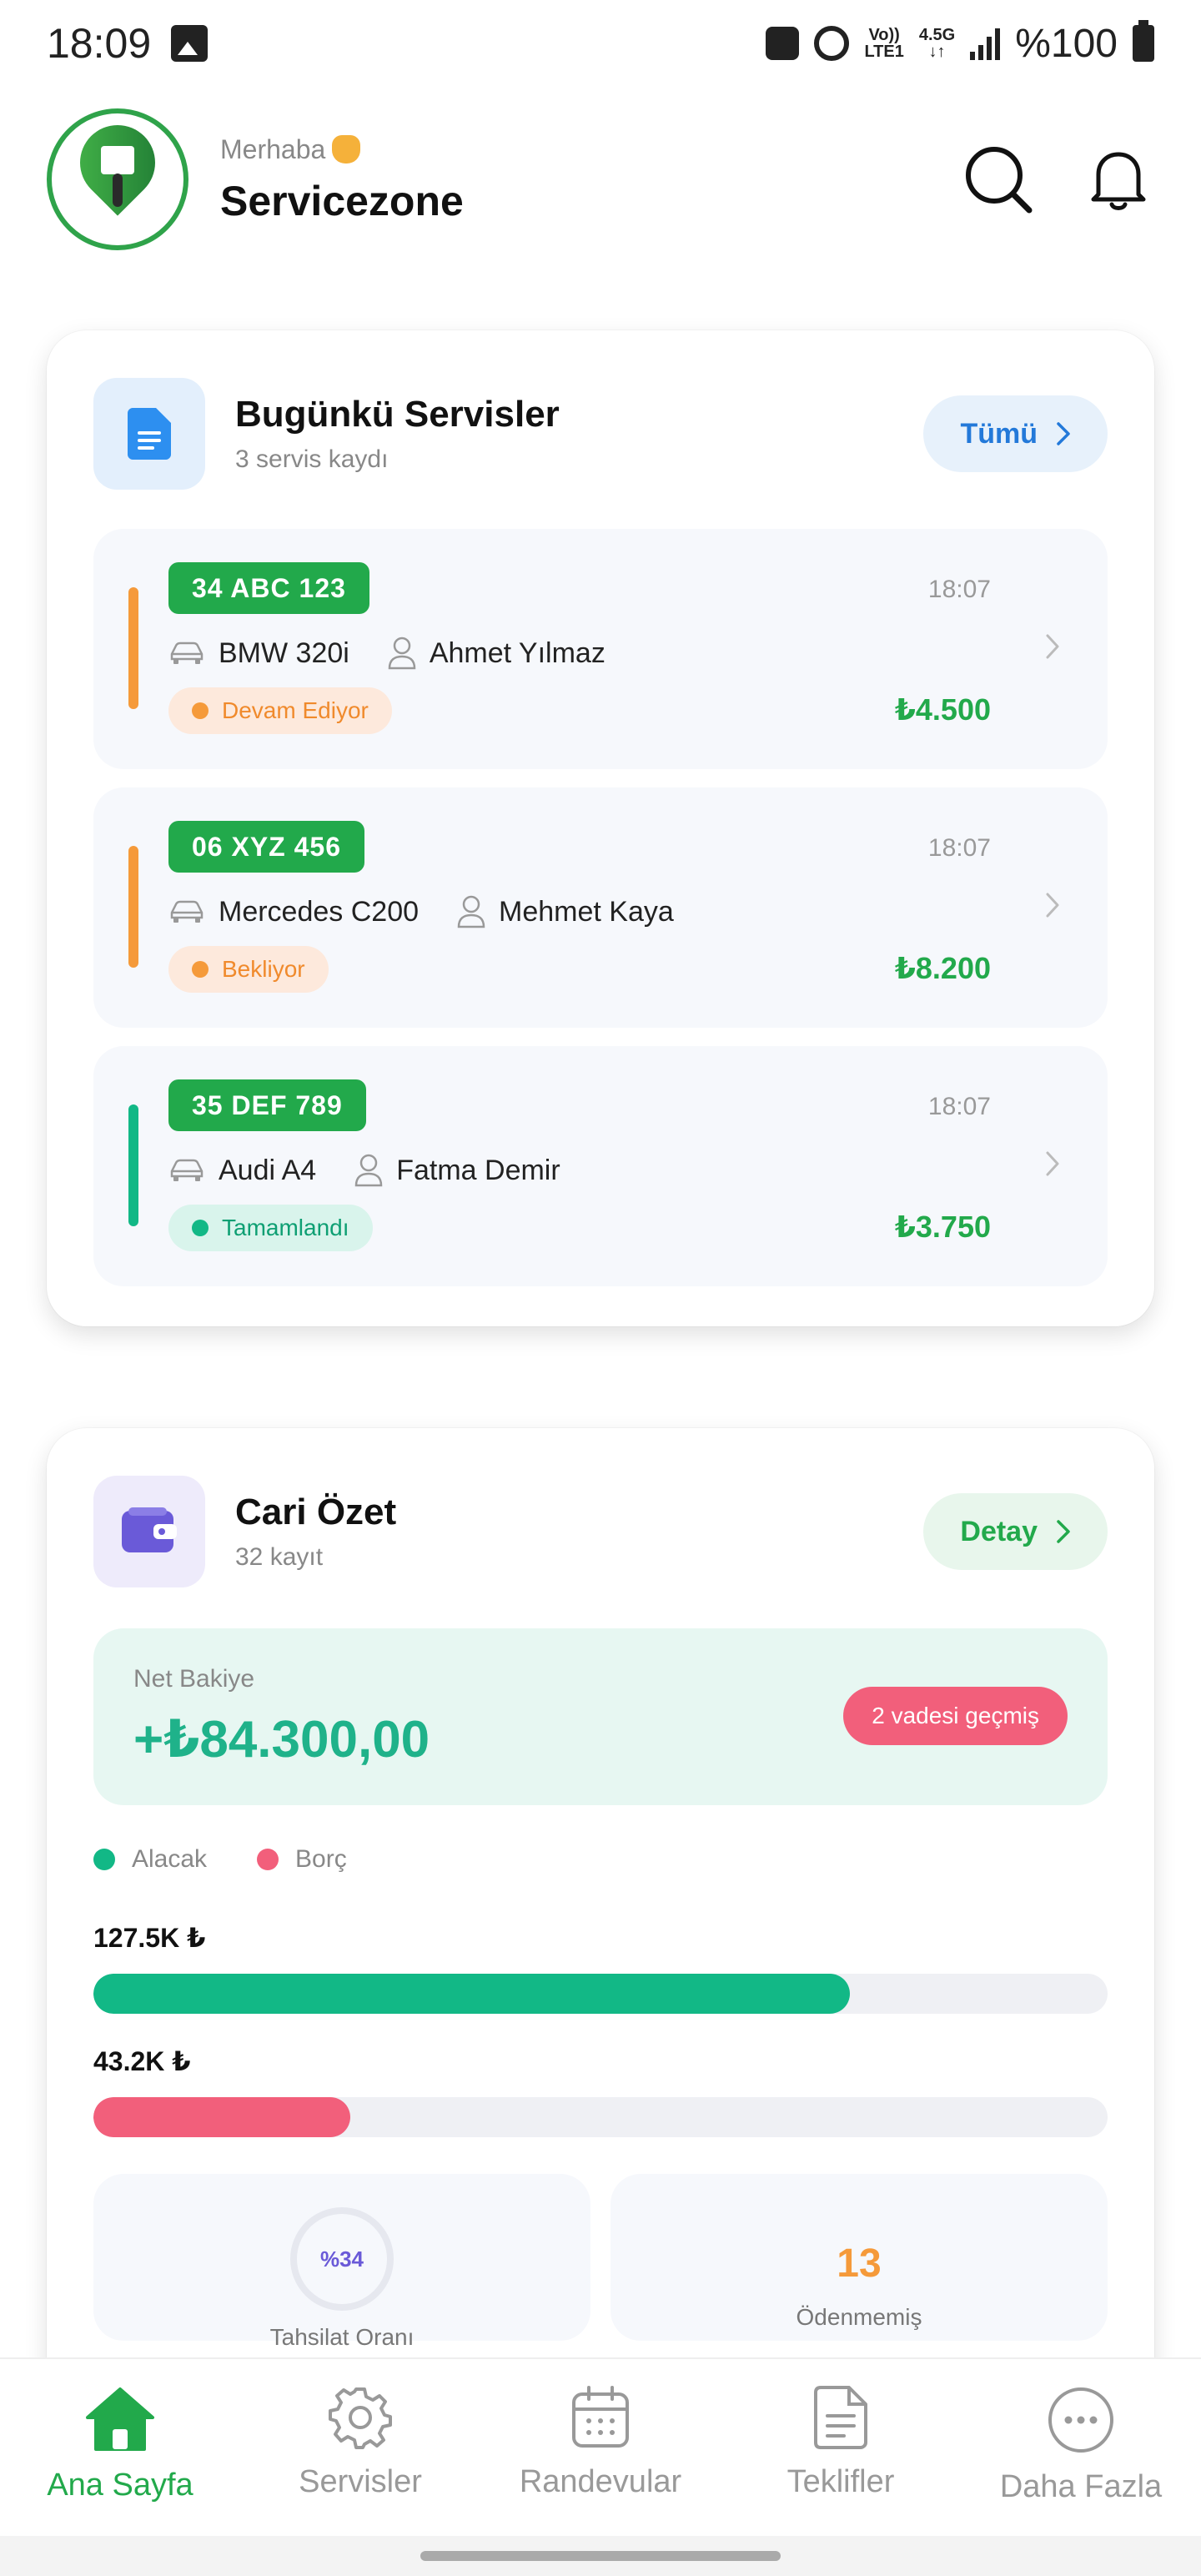  I want to click on nav-more-label: Daha Fazla, so click(1081, 2486).